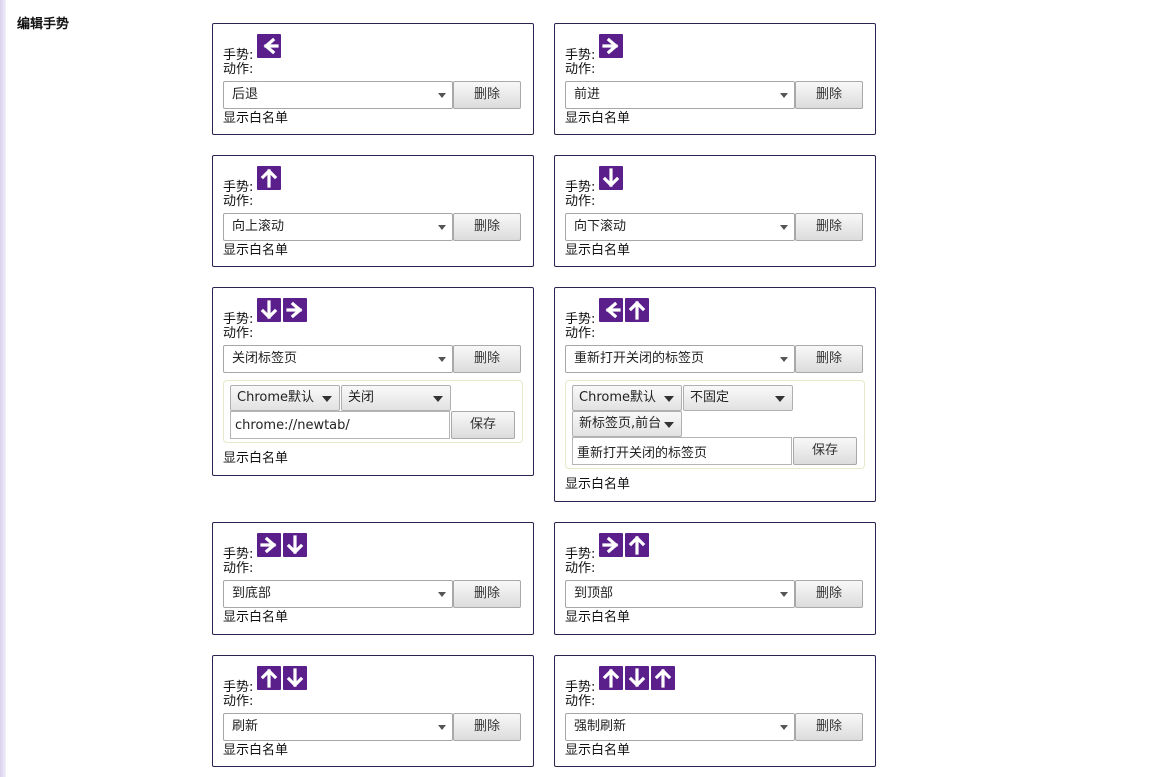 Image resolution: width=1170 pixels, height=777 pixels. What do you see at coordinates (680, 594) in the screenshot?
I see `action-select: 到顶部` at bounding box center [680, 594].